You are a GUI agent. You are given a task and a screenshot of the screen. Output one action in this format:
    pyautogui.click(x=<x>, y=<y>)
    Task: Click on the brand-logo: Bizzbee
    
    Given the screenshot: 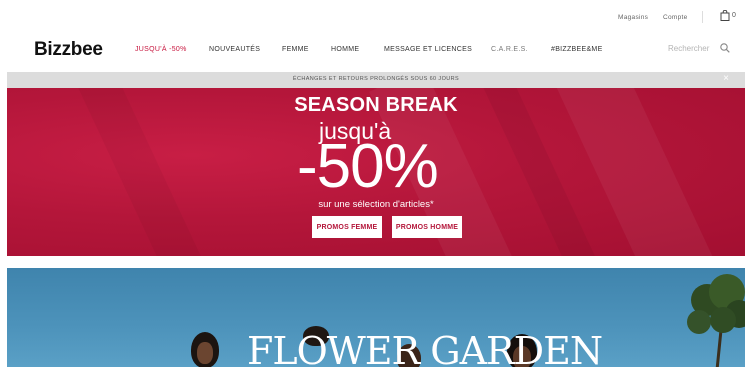 What is the action you would take?
    pyautogui.click(x=68, y=50)
    